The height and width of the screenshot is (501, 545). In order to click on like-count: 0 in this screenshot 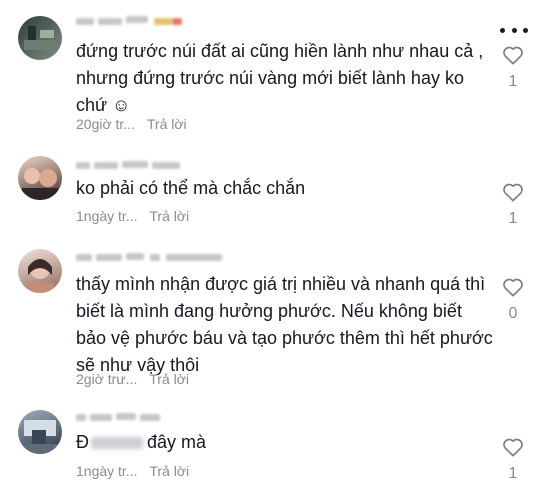, I will do `click(513, 313)`.